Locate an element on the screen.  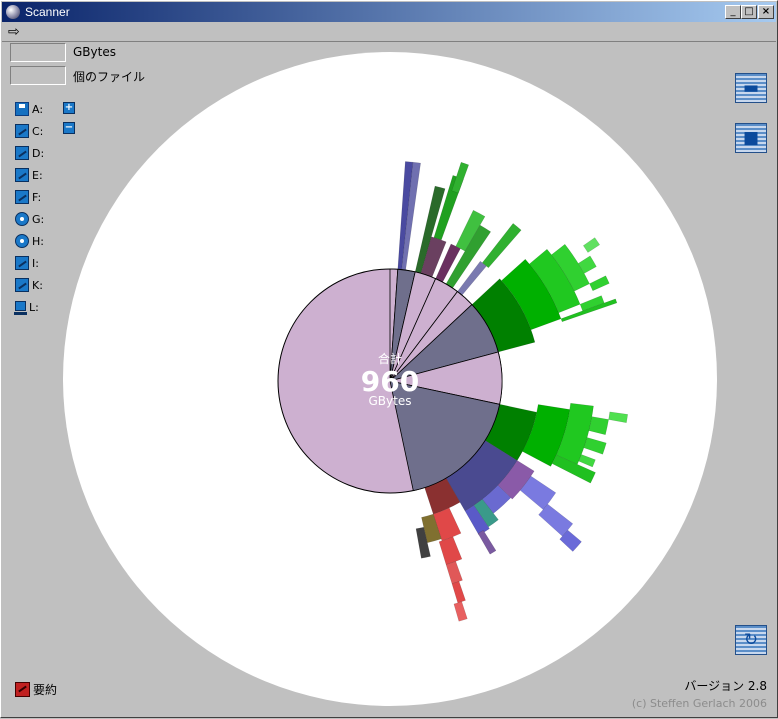
summary-button: 要約 is located at coordinates (36, 689).